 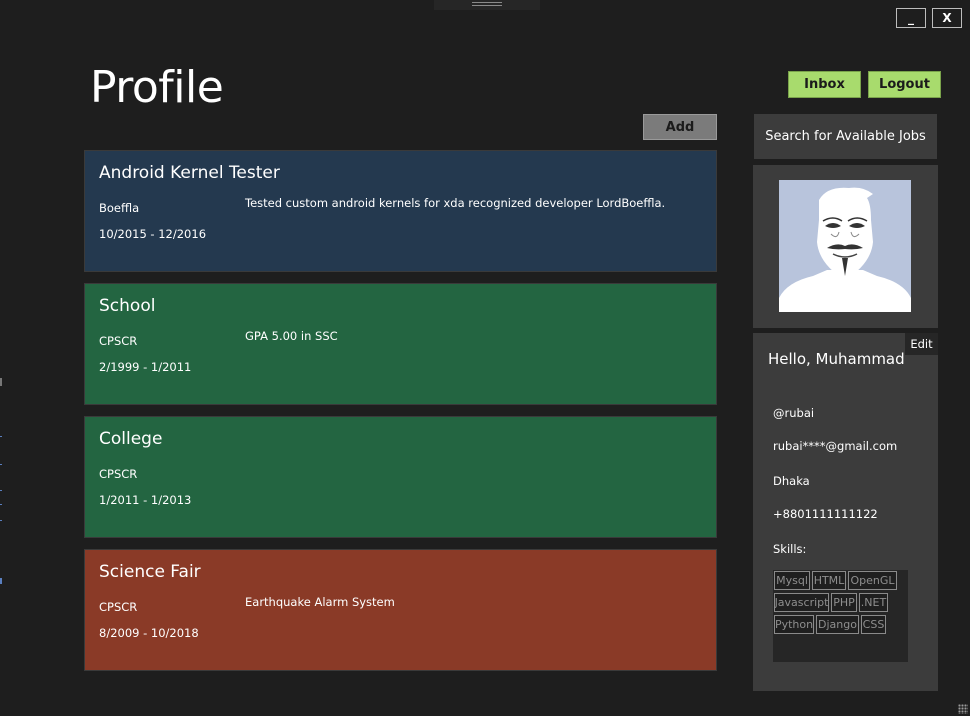 What do you see at coordinates (904, 84) in the screenshot?
I see `logout-button: Logout` at bounding box center [904, 84].